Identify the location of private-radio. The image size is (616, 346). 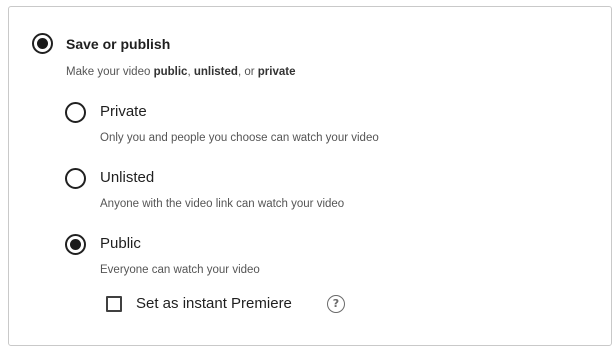
(75, 112).